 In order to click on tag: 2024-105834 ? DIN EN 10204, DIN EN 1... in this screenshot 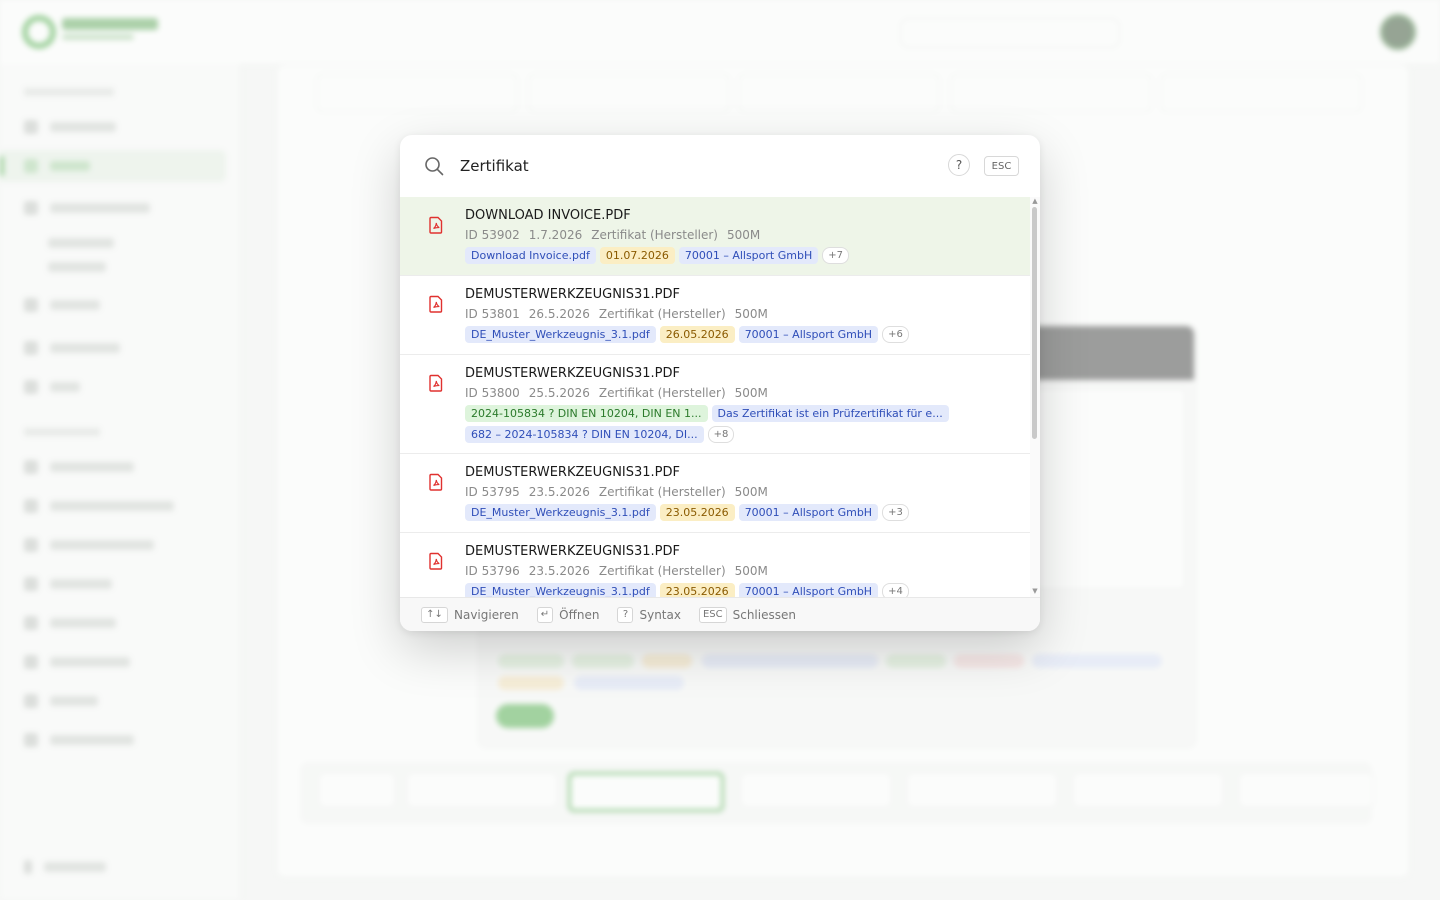, I will do `click(586, 413)`.